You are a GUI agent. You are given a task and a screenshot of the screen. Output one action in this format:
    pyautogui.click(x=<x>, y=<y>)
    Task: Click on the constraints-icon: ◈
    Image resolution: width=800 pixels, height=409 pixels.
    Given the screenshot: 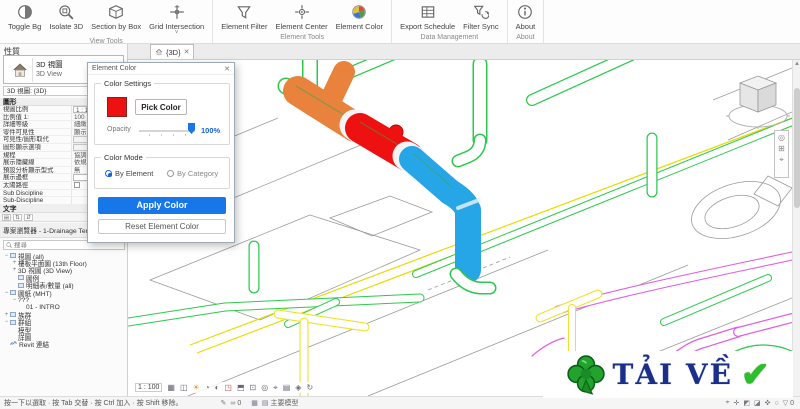 What is the action you would take?
    pyautogui.click(x=298, y=388)
    